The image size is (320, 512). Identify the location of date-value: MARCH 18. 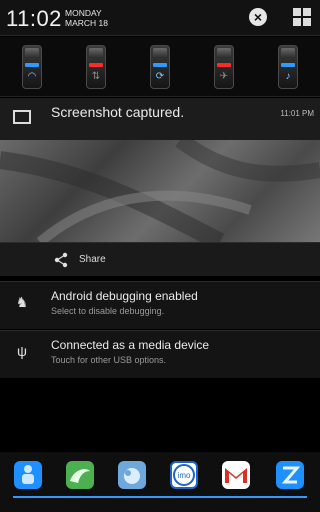
(86, 23).